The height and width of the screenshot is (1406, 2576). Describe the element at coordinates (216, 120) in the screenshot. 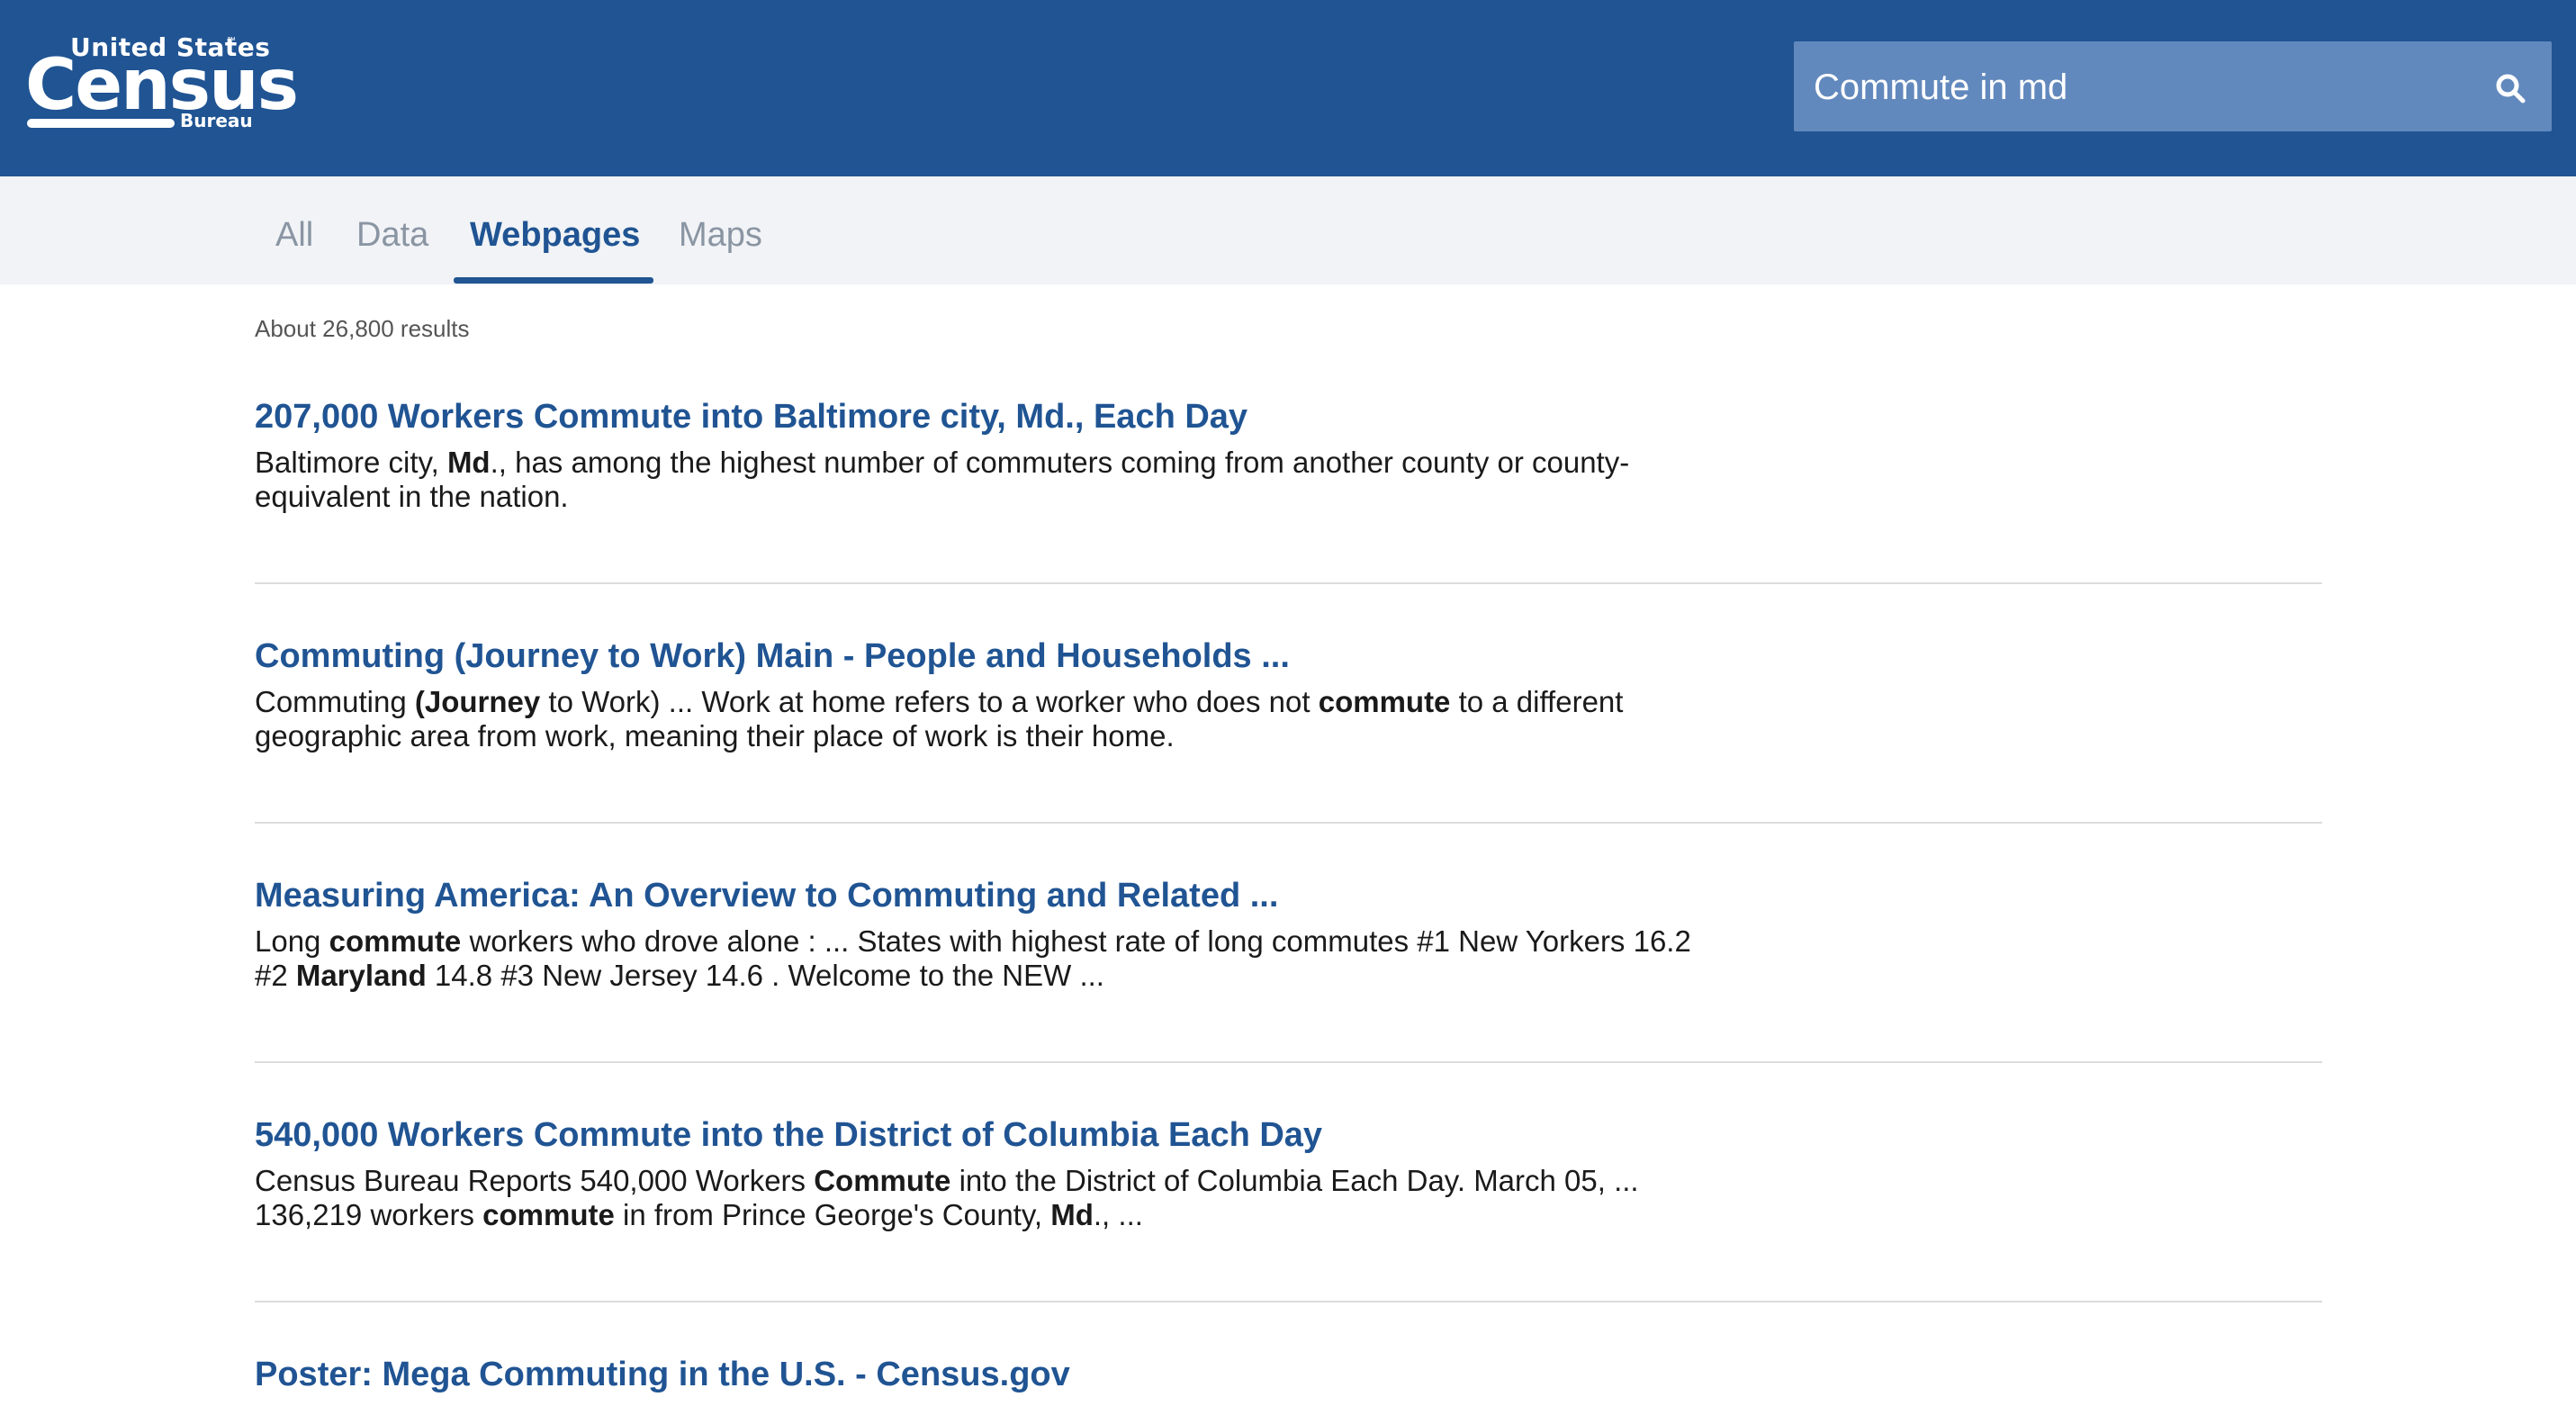

I see `logo-bureau-text: Bureau` at that location.